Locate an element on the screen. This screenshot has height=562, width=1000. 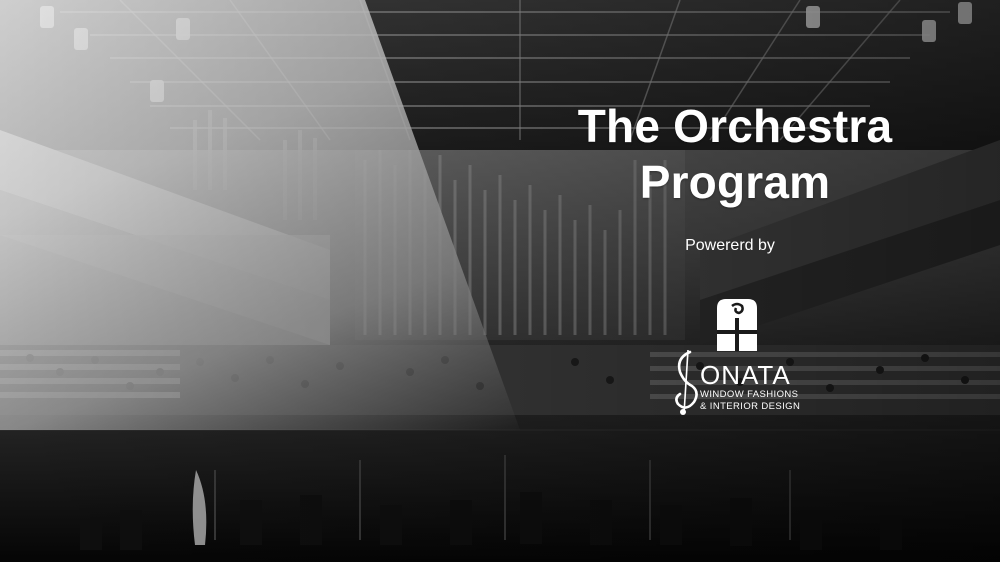
sonata-brand-logo: ONATA WINDOW FASHIONS & INTERIOR DESIGN is located at coordinates (740, 383).